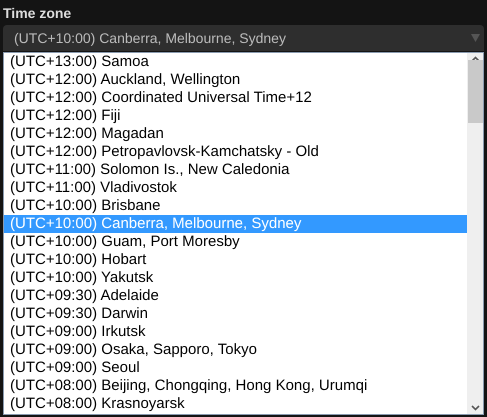  What do you see at coordinates (235, 98) in the screenshot?
I see `time-zone-option: (UTC+12:00) Coordinated Universal Time+12` at bounding box center [235, 98].